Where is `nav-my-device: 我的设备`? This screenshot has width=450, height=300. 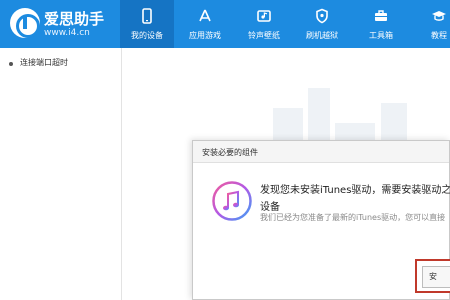
nav-my-device: 我的设备 is located at coordinates (147, 24).